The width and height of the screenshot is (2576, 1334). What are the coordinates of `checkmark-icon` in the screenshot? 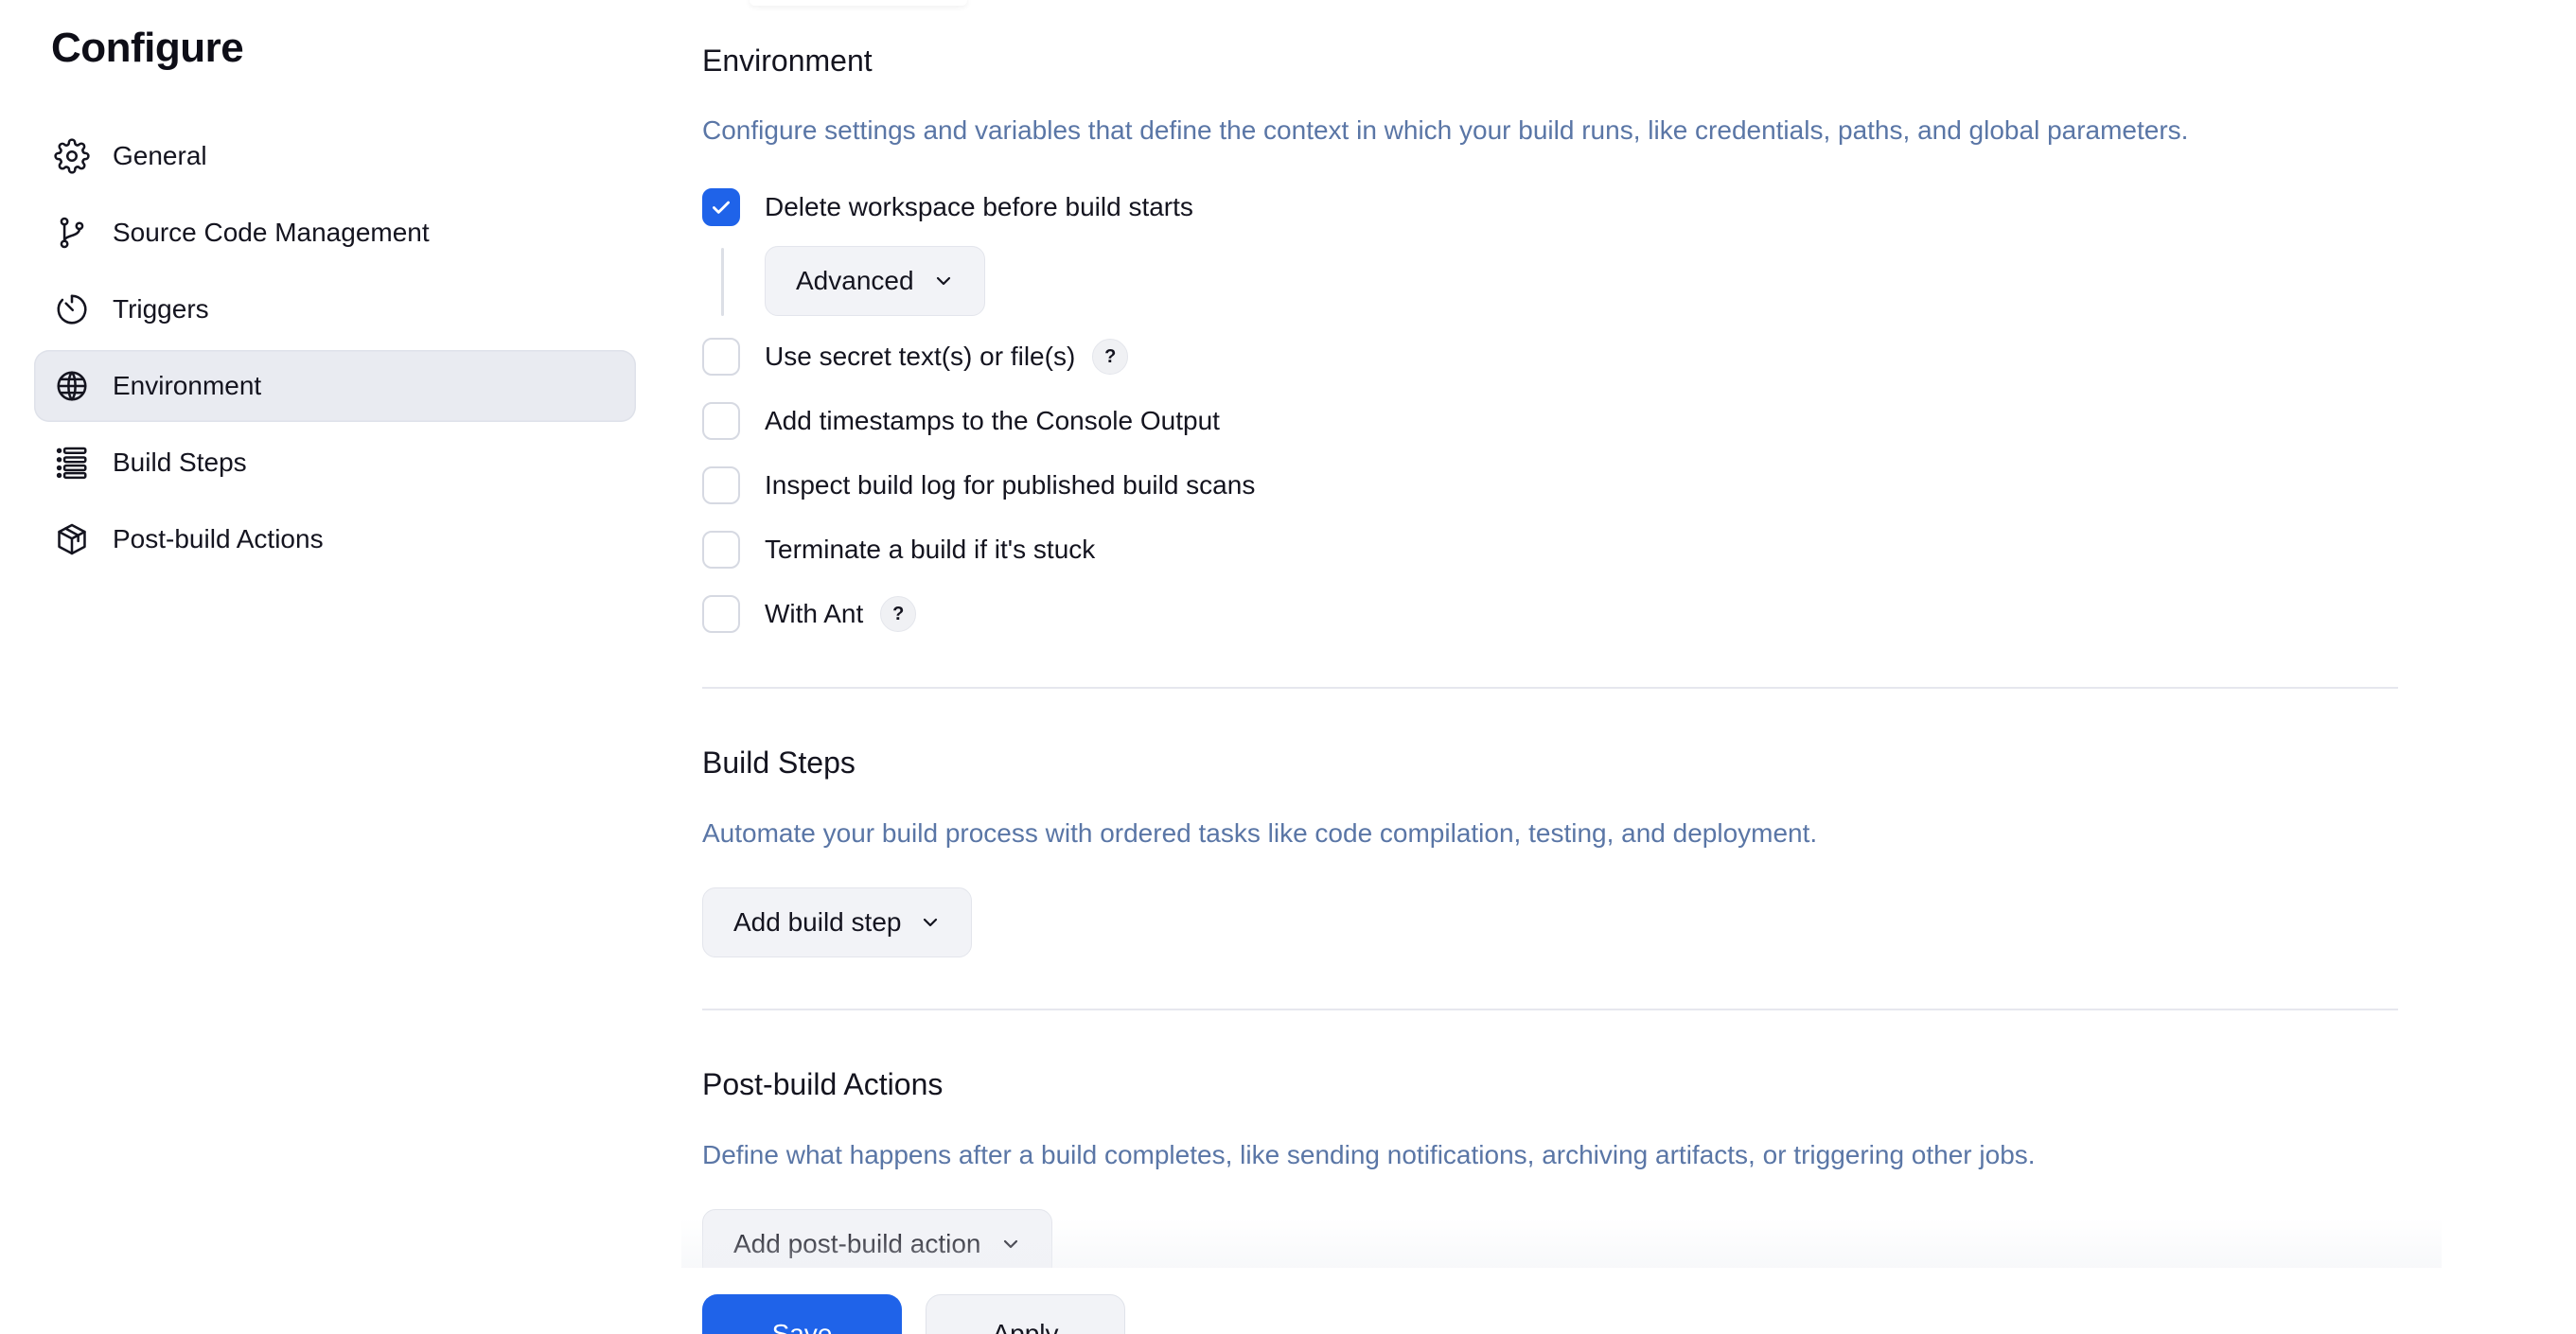 It's located at (721, 208).